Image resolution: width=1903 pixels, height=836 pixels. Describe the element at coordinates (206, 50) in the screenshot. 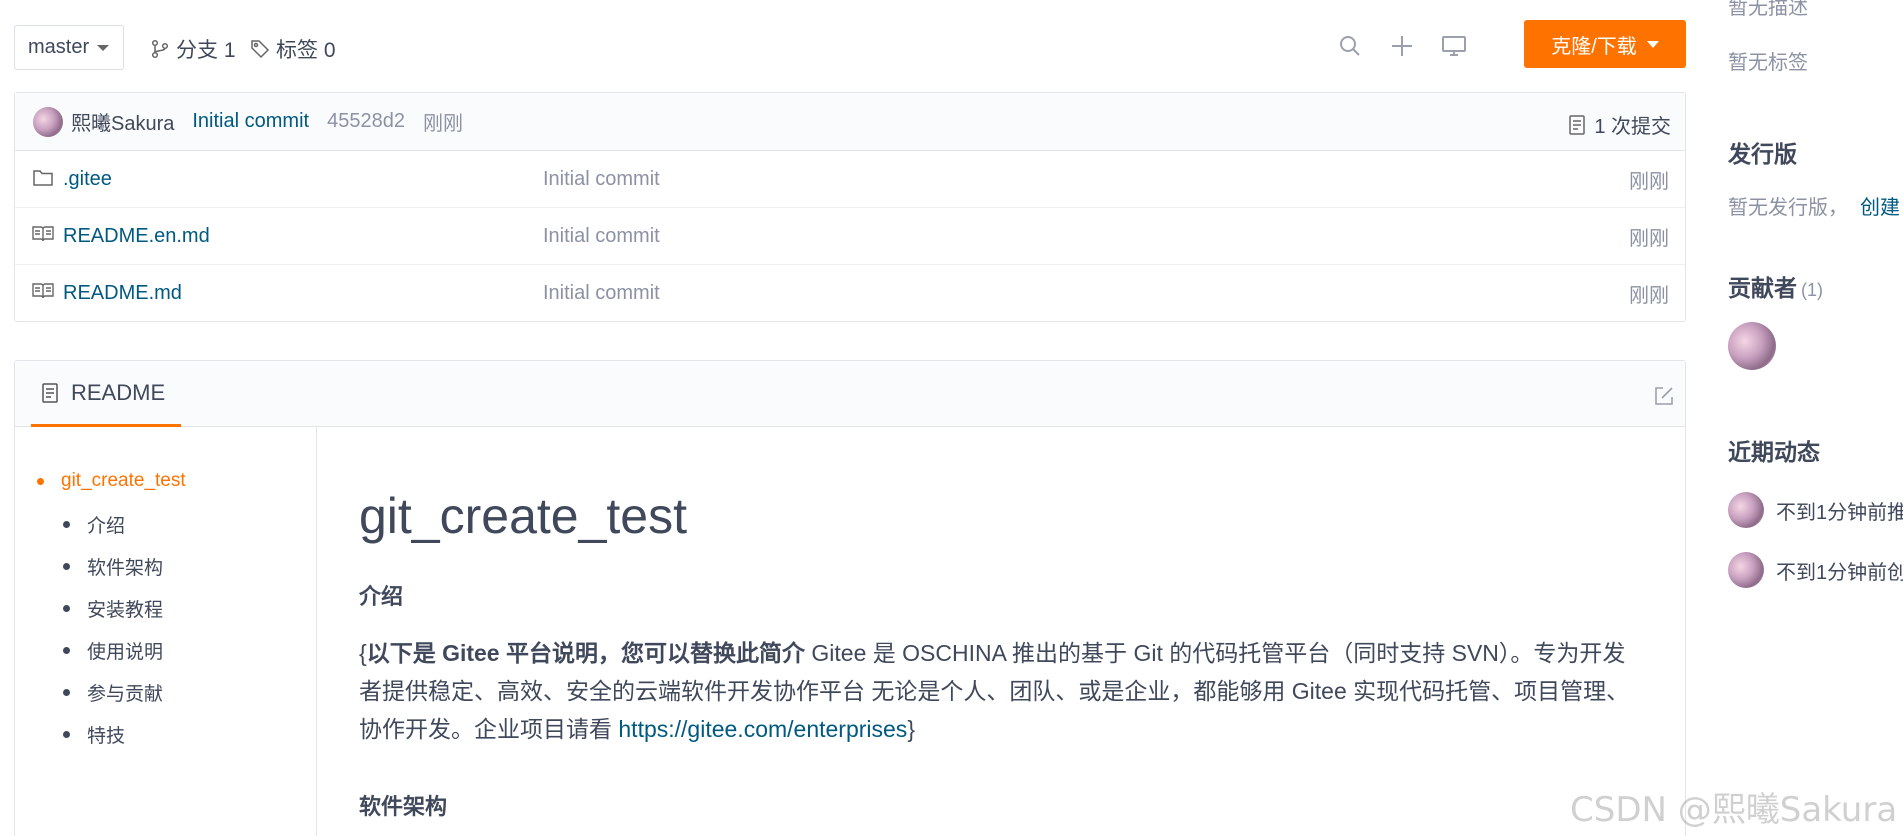

I see `branches-label: 分支 1` at that location.